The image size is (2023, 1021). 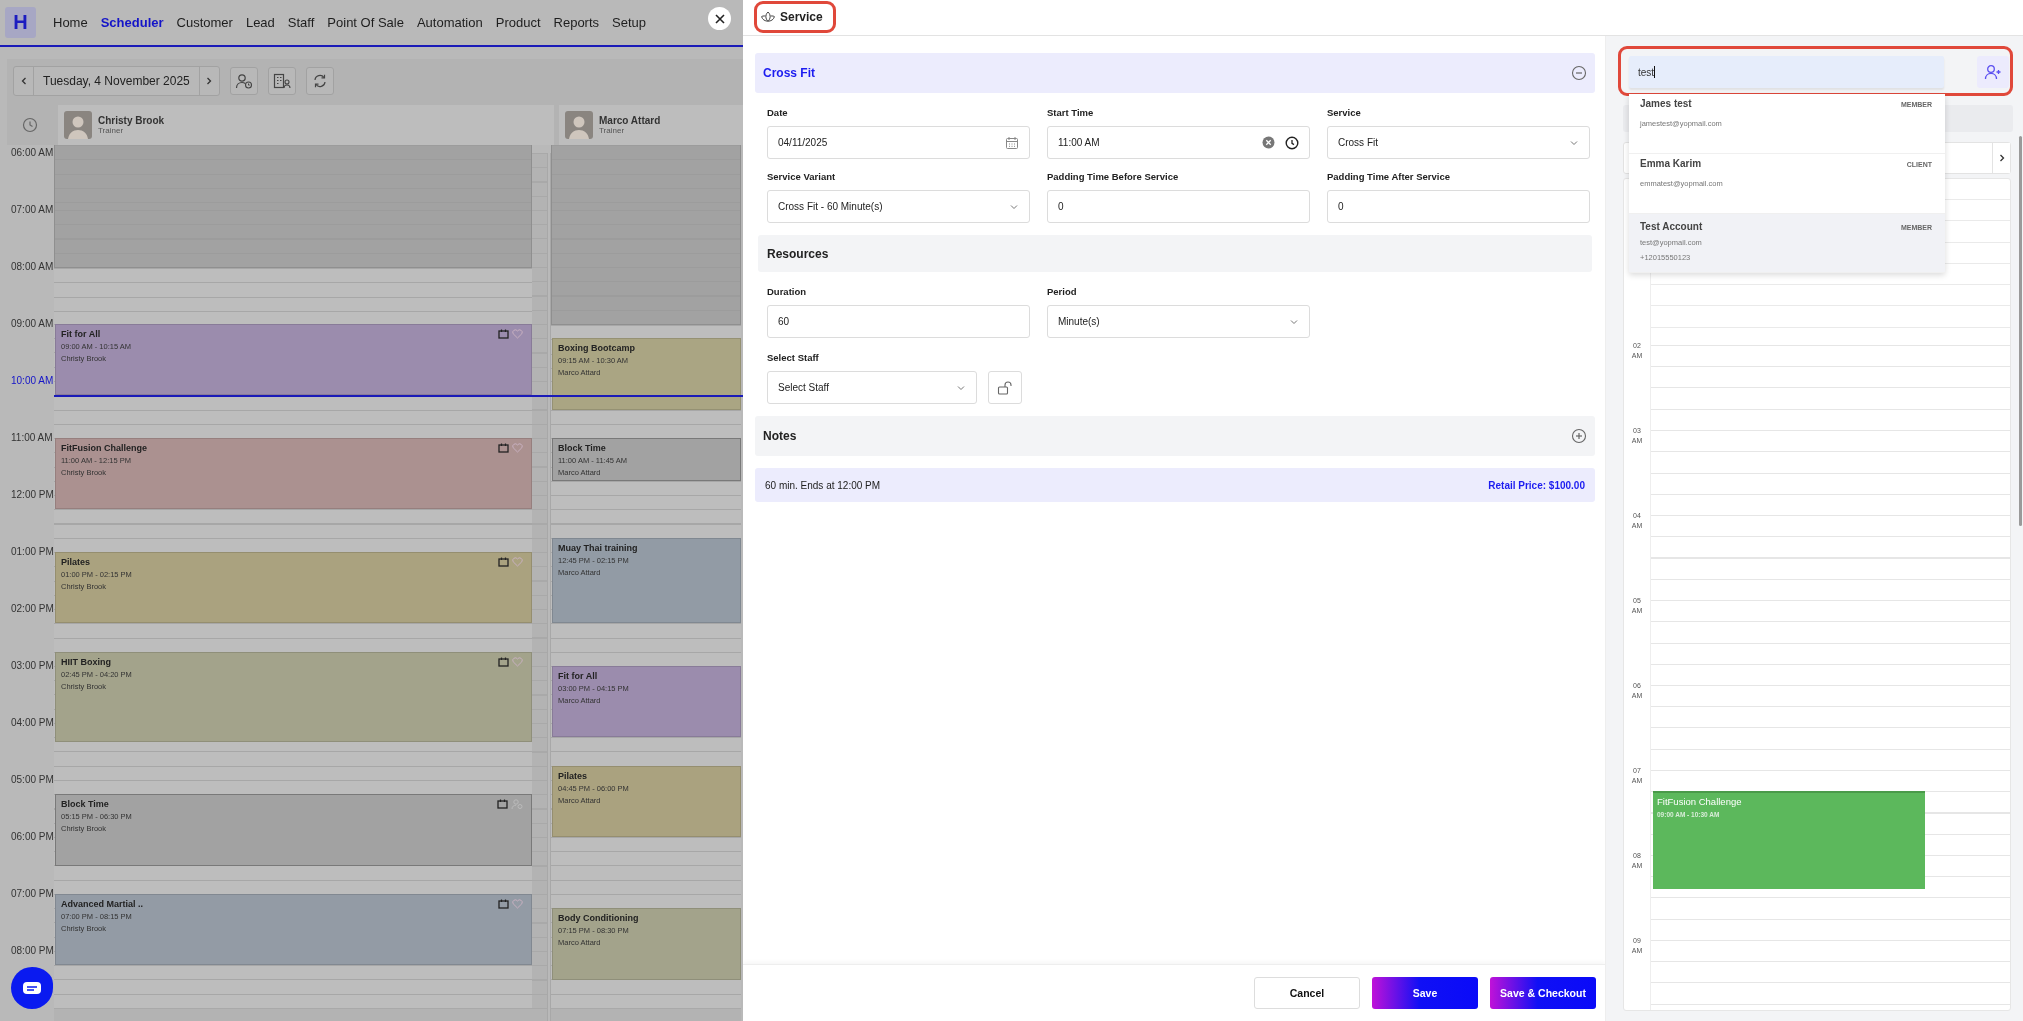 I want to click on section-title: Notes, so click(x=780, y=436).